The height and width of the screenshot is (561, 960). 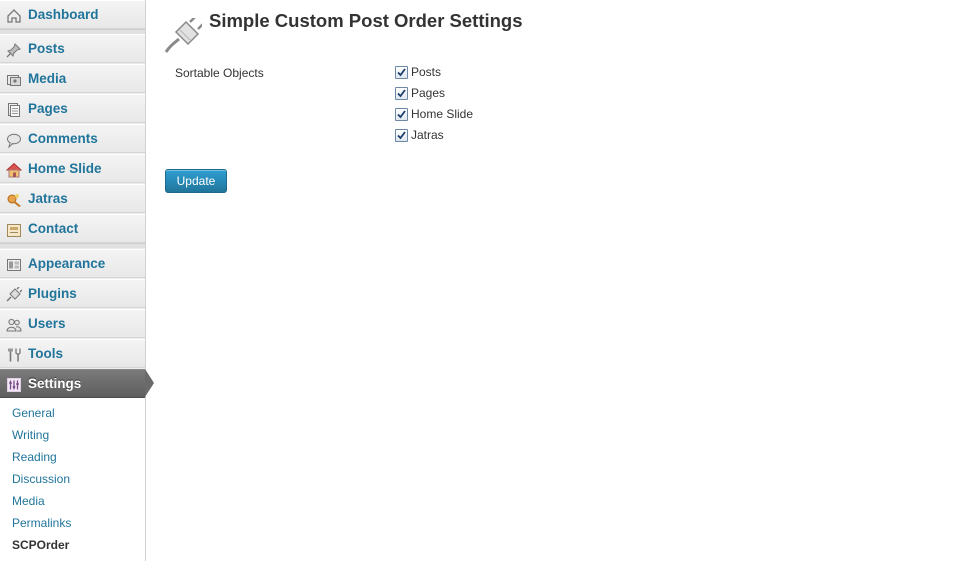 What do you see at coordinates (30, 435) in the screenshot?
I see `submenu-item-writing: Writing` at bounding box center [30, 435].